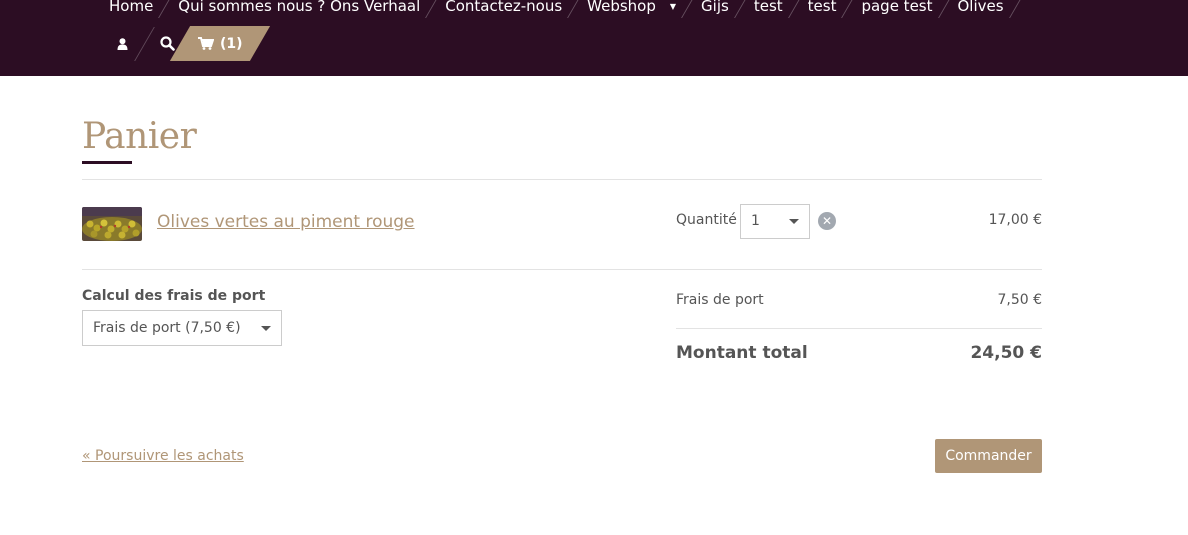 This screenshot has width=1188, height=535. I want to click on continue-shopping-link: « Poursuivre les achats, so click(163, 456).